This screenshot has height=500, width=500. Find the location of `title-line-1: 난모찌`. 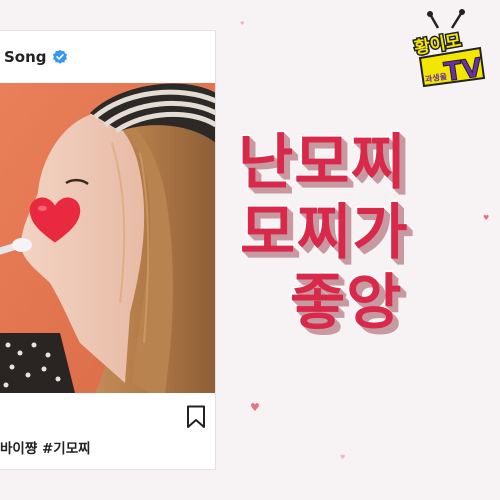

title-line-1: 난모찌 is located at coordinates (322, 163).